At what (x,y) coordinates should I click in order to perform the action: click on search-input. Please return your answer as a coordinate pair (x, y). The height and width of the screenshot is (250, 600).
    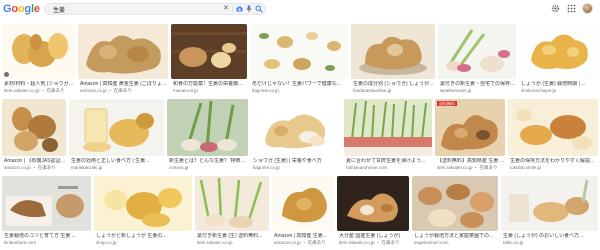
    Looking at the image, I should click on (128, 9).